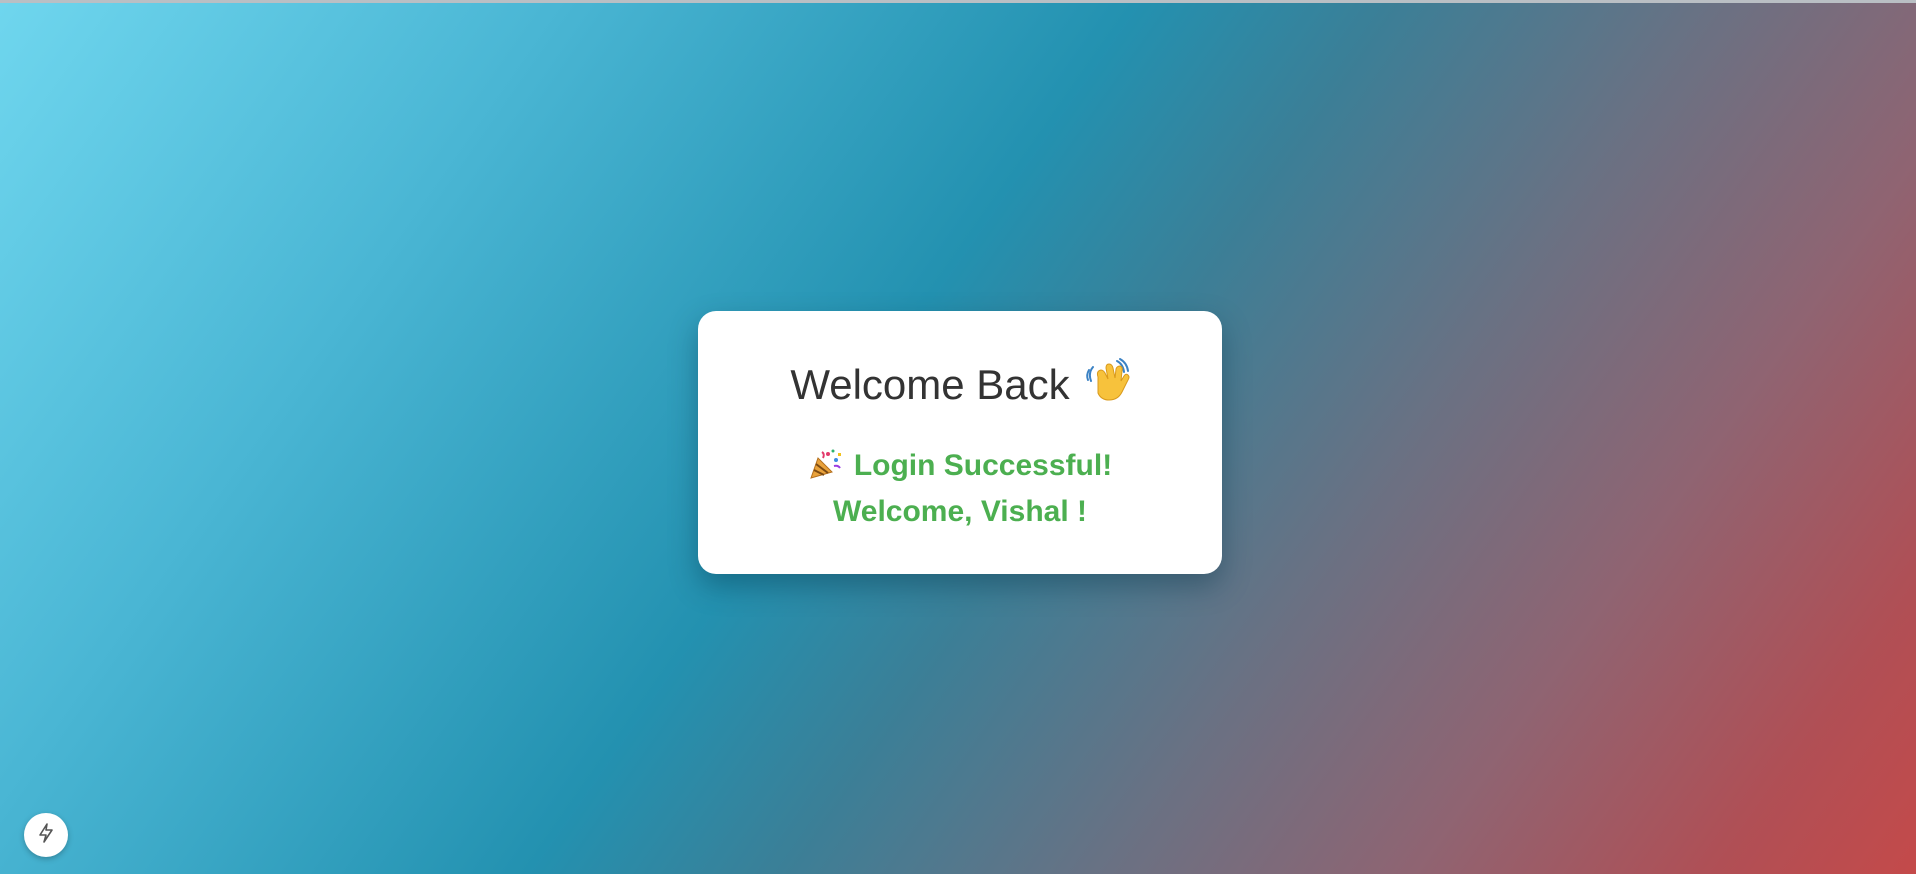  I want to click on lightning-bolt-icon, so click(46, 835).